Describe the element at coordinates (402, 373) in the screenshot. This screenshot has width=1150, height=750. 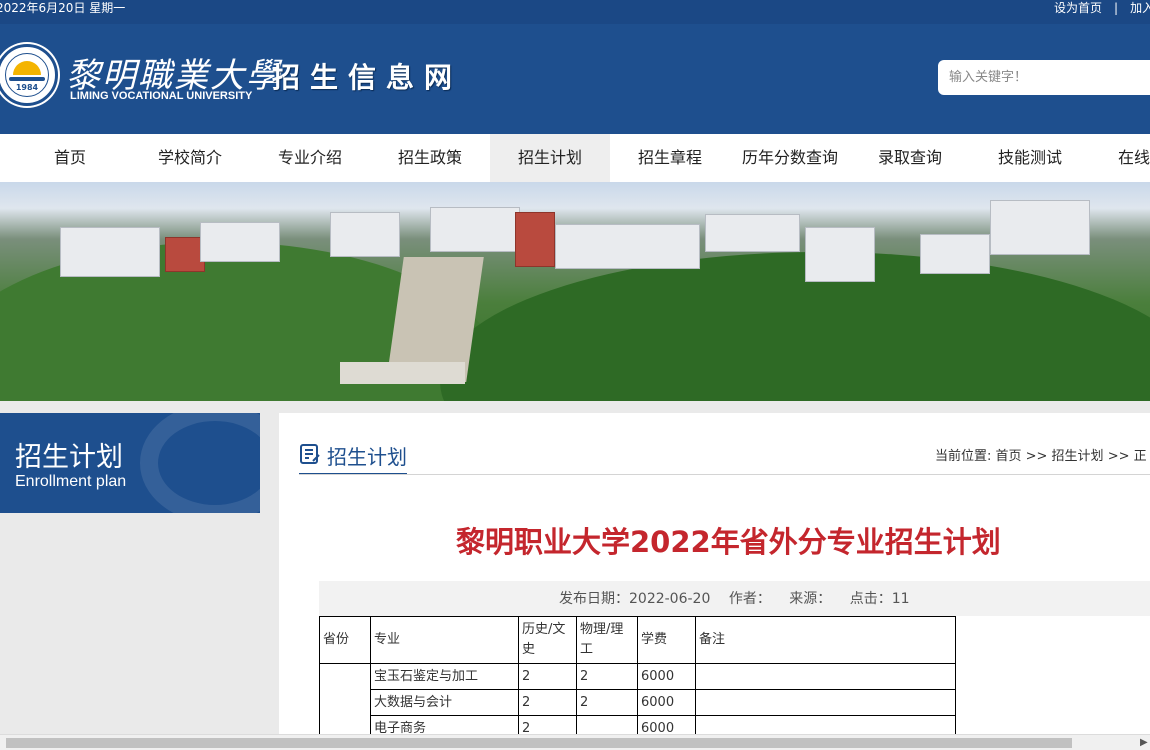
I see `banner-gate` at that location.